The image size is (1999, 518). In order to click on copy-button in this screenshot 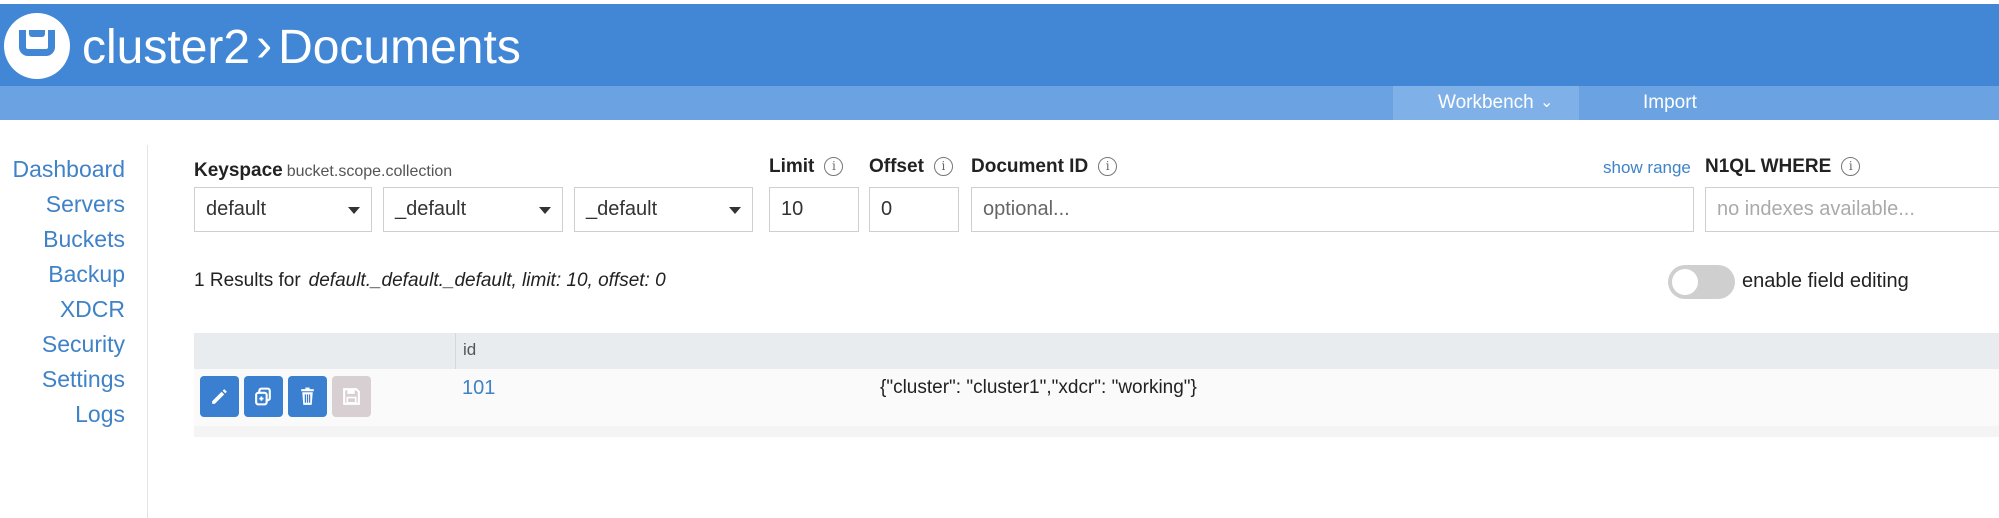, I will do `click(263, 396)`.